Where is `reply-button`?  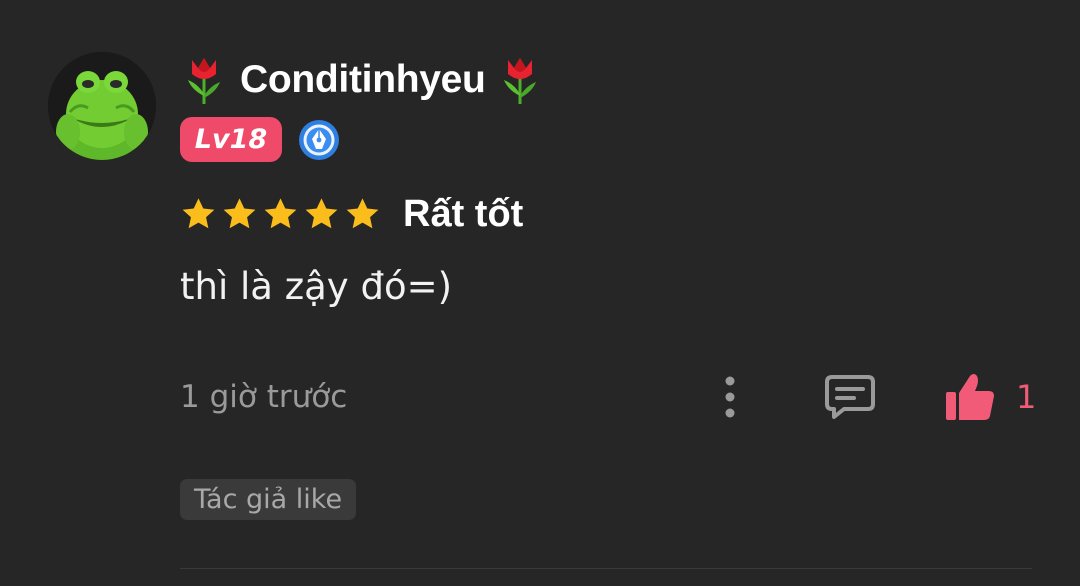
reply-button is located at coordinates (850, 397).